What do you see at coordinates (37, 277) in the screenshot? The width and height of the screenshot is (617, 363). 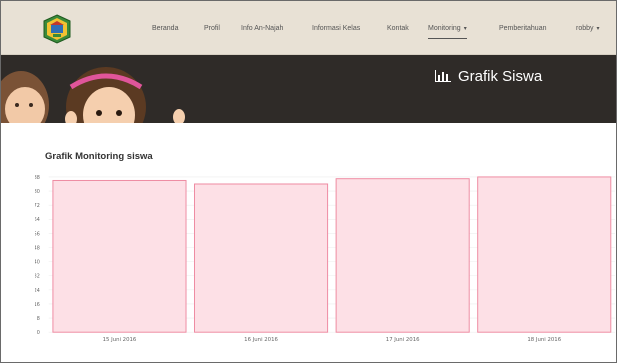 I see `y-tick-label: 32` at bounding box center [37, 277].